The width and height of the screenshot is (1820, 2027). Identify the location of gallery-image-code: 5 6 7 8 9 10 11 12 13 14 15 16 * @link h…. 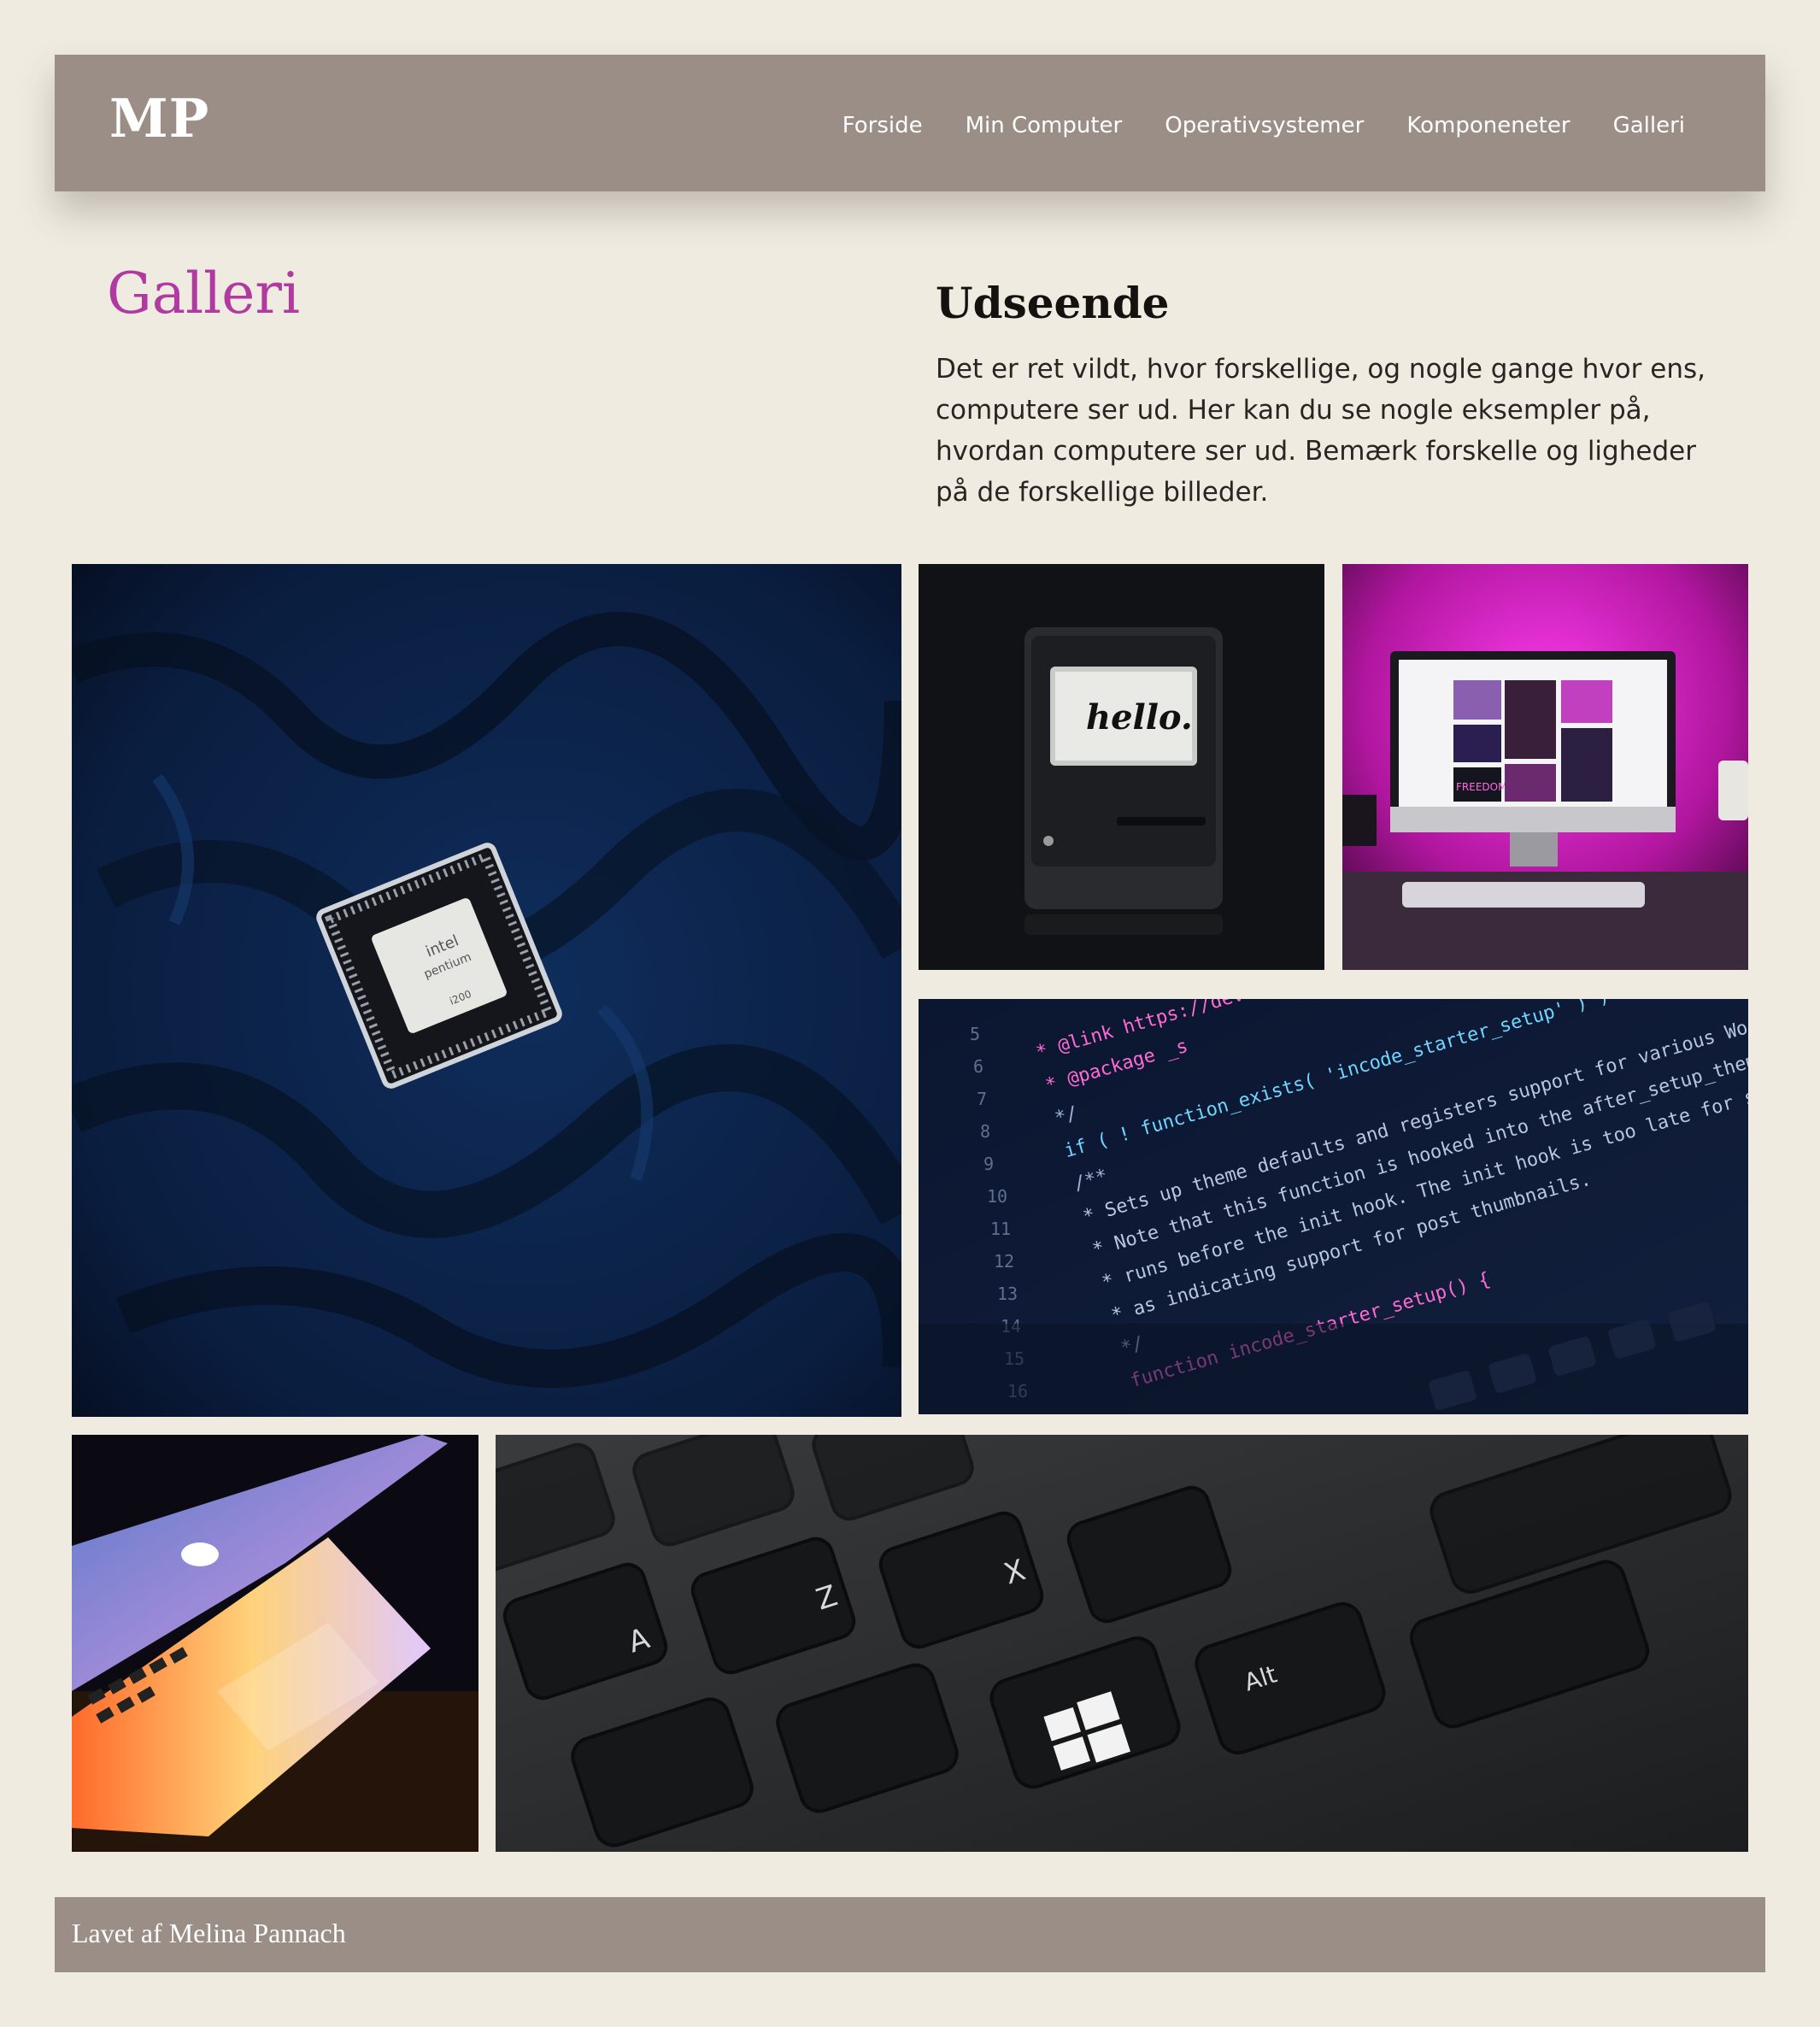
(1333, 1207).